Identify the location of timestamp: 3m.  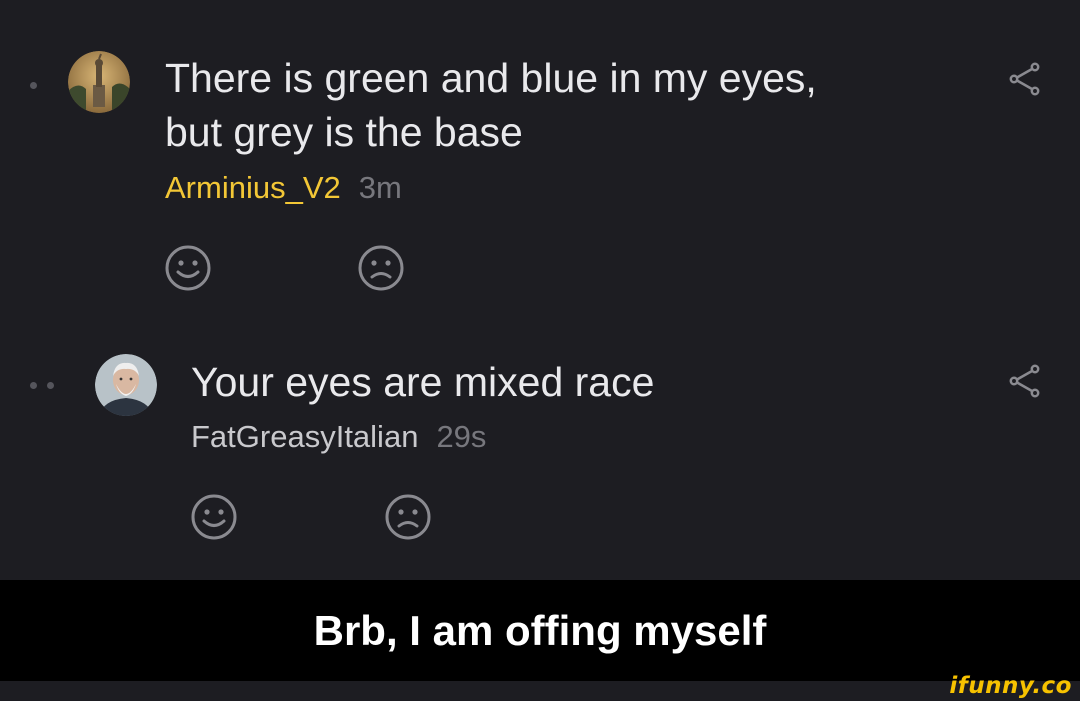
(380, 187).